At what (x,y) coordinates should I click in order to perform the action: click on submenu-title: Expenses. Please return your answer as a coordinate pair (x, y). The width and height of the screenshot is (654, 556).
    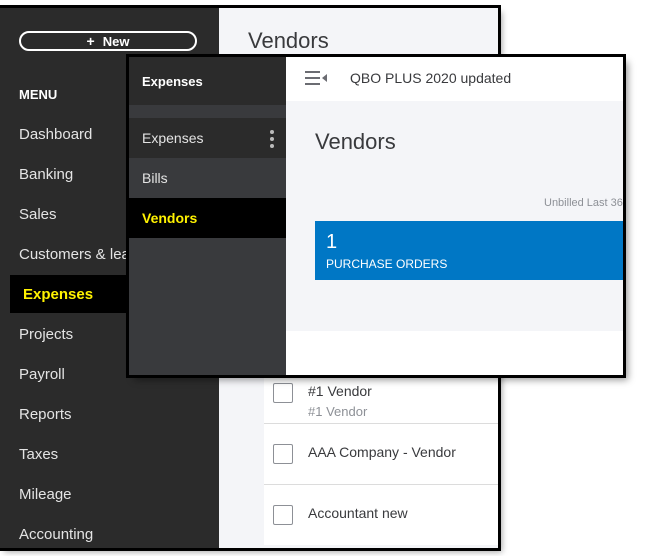
    Looking at the image, I should click on (207, 81).